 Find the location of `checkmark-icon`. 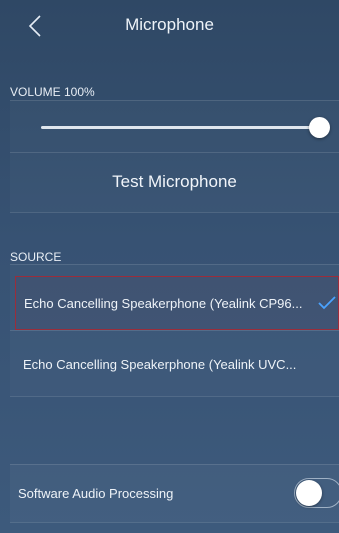

checkmark-icon is located at coordinates (327, 303).